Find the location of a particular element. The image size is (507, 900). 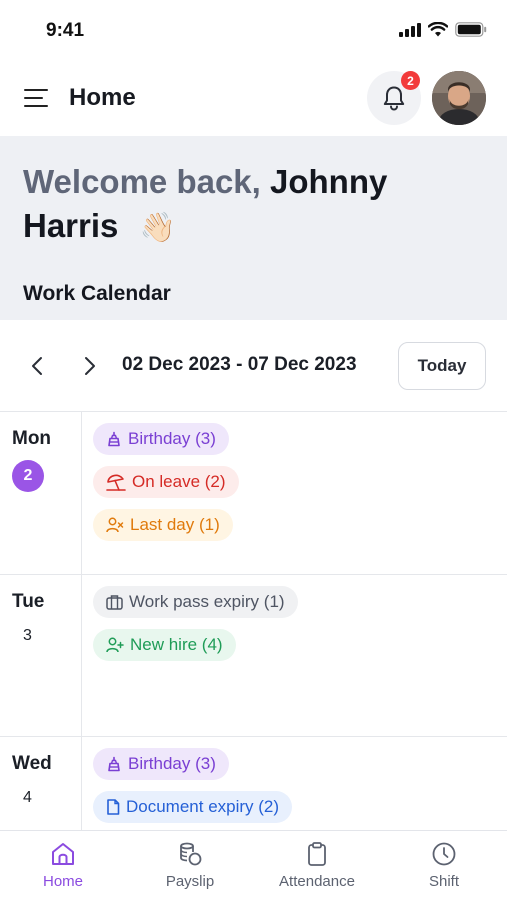

nav-item-attendance: Attendance is located at coordinates (317, 865).